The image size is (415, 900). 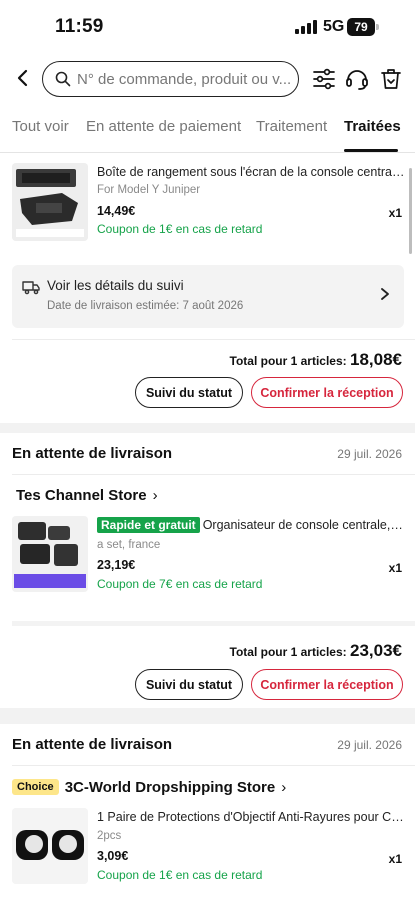 I want to click on search-icon, so click(x=63, y=79).